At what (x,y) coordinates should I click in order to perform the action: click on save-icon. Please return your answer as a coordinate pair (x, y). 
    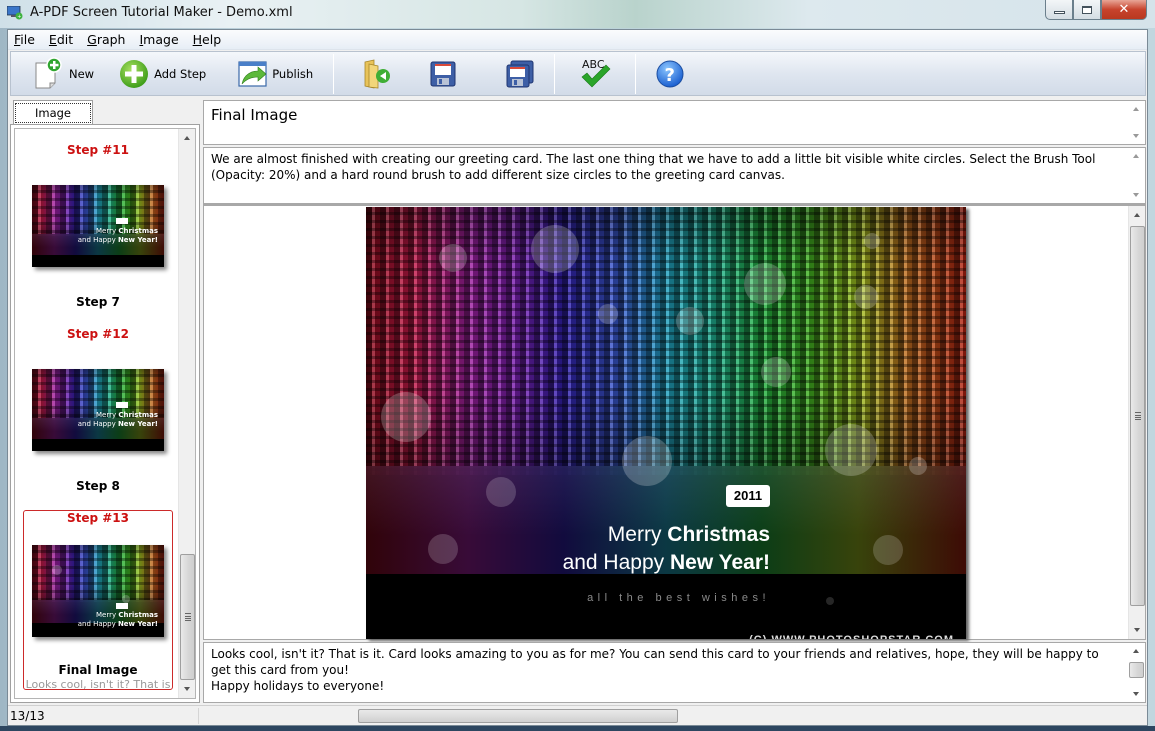
    Looking at the image, I should click on (443, 73).